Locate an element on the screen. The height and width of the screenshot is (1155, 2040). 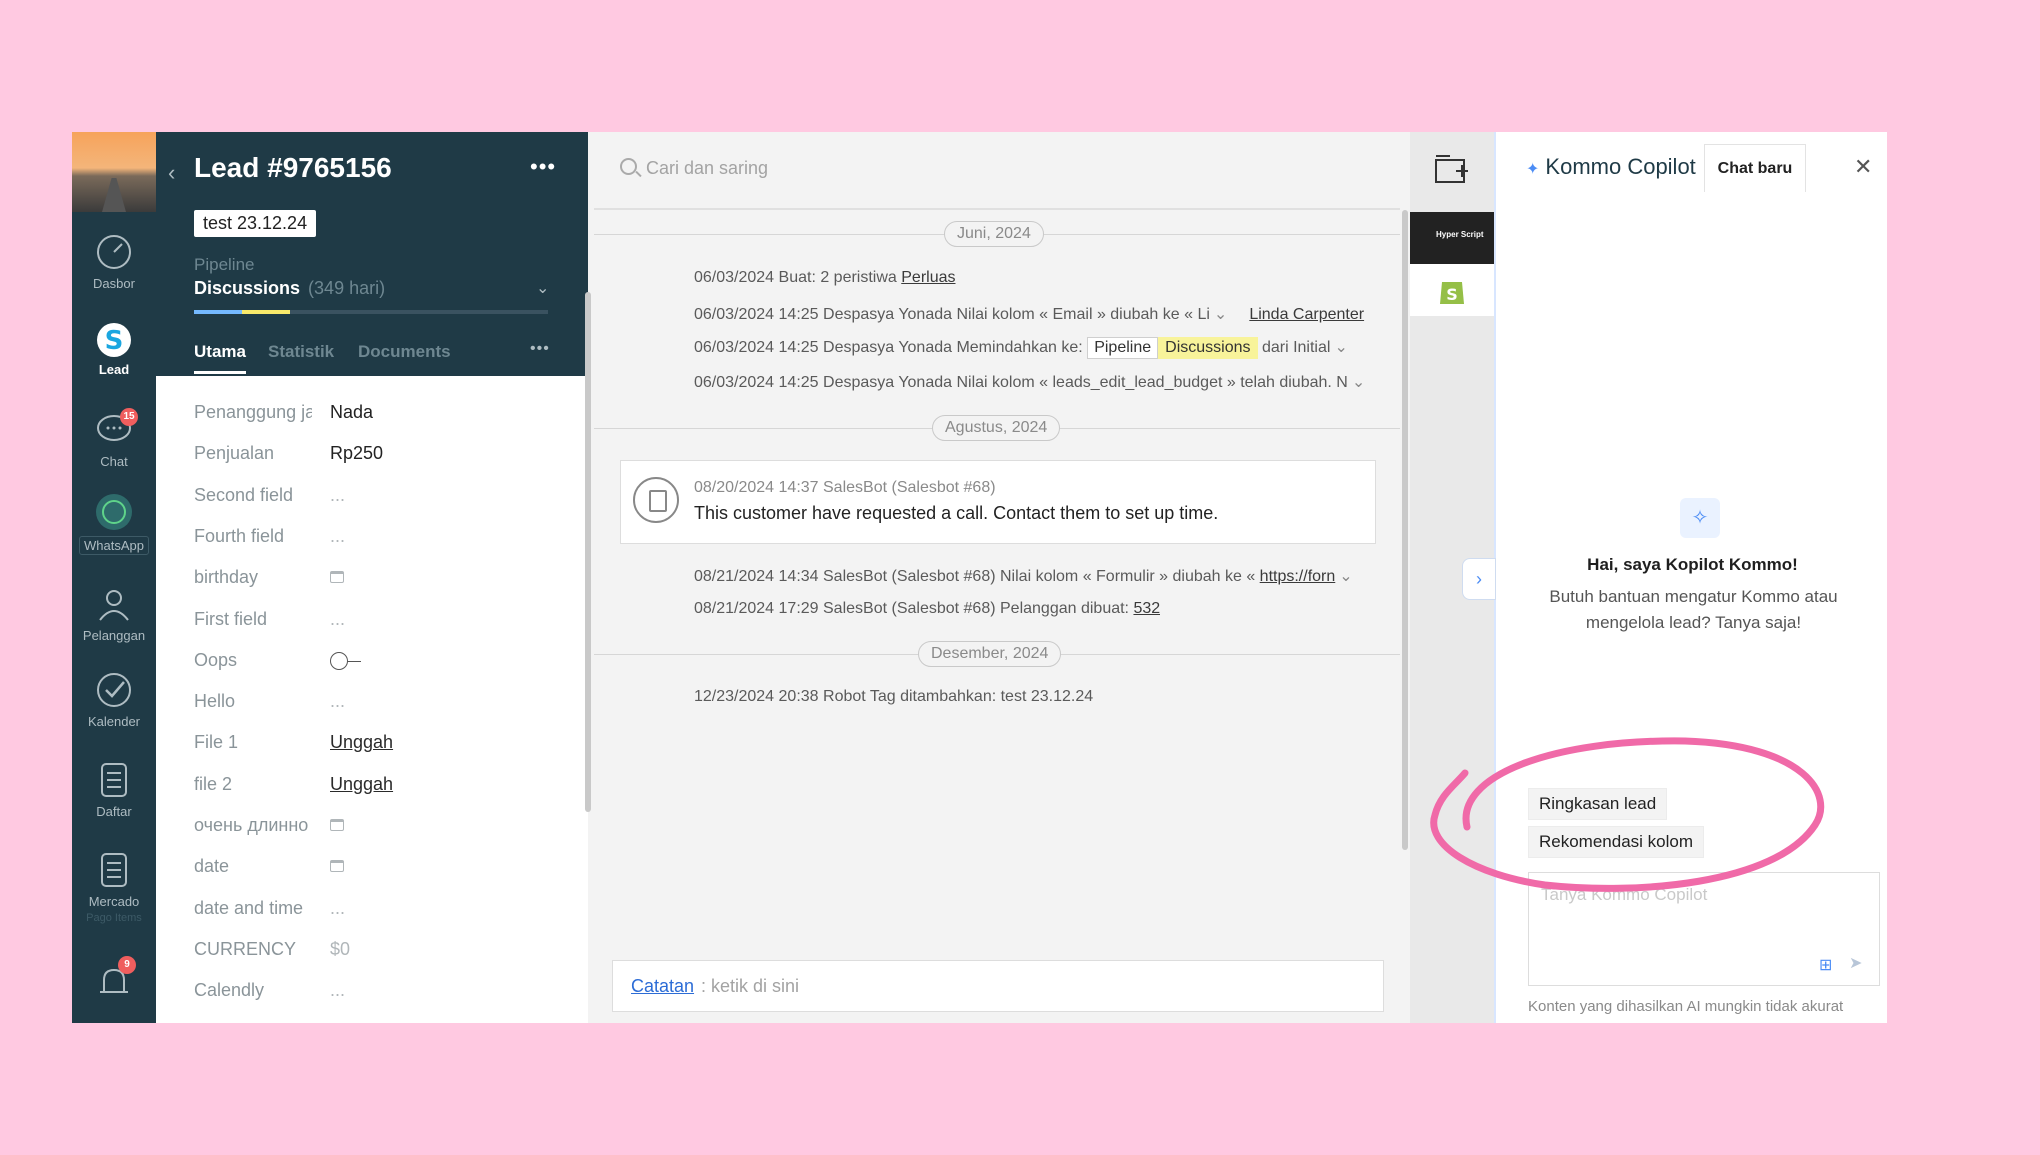
lead-field-row: File 1 Unggah is located at coordinates (384, 747).